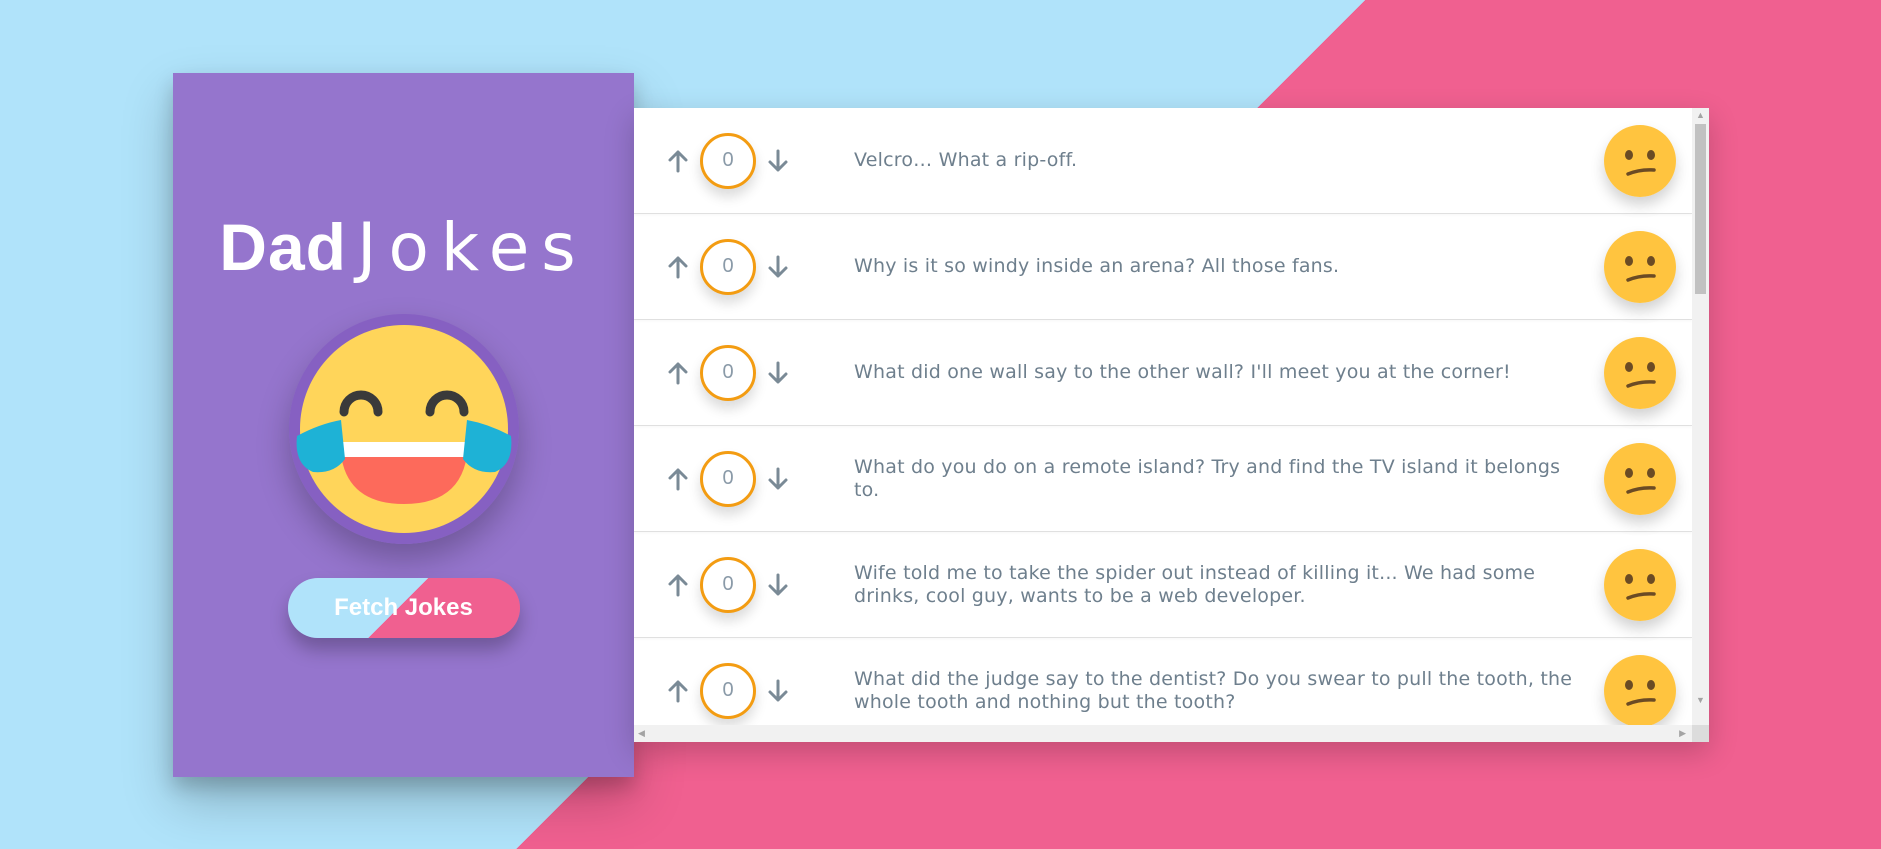 This screenshot has height=849, width=1881. I want to click on title-thin: Jokes, so click(472, 247).